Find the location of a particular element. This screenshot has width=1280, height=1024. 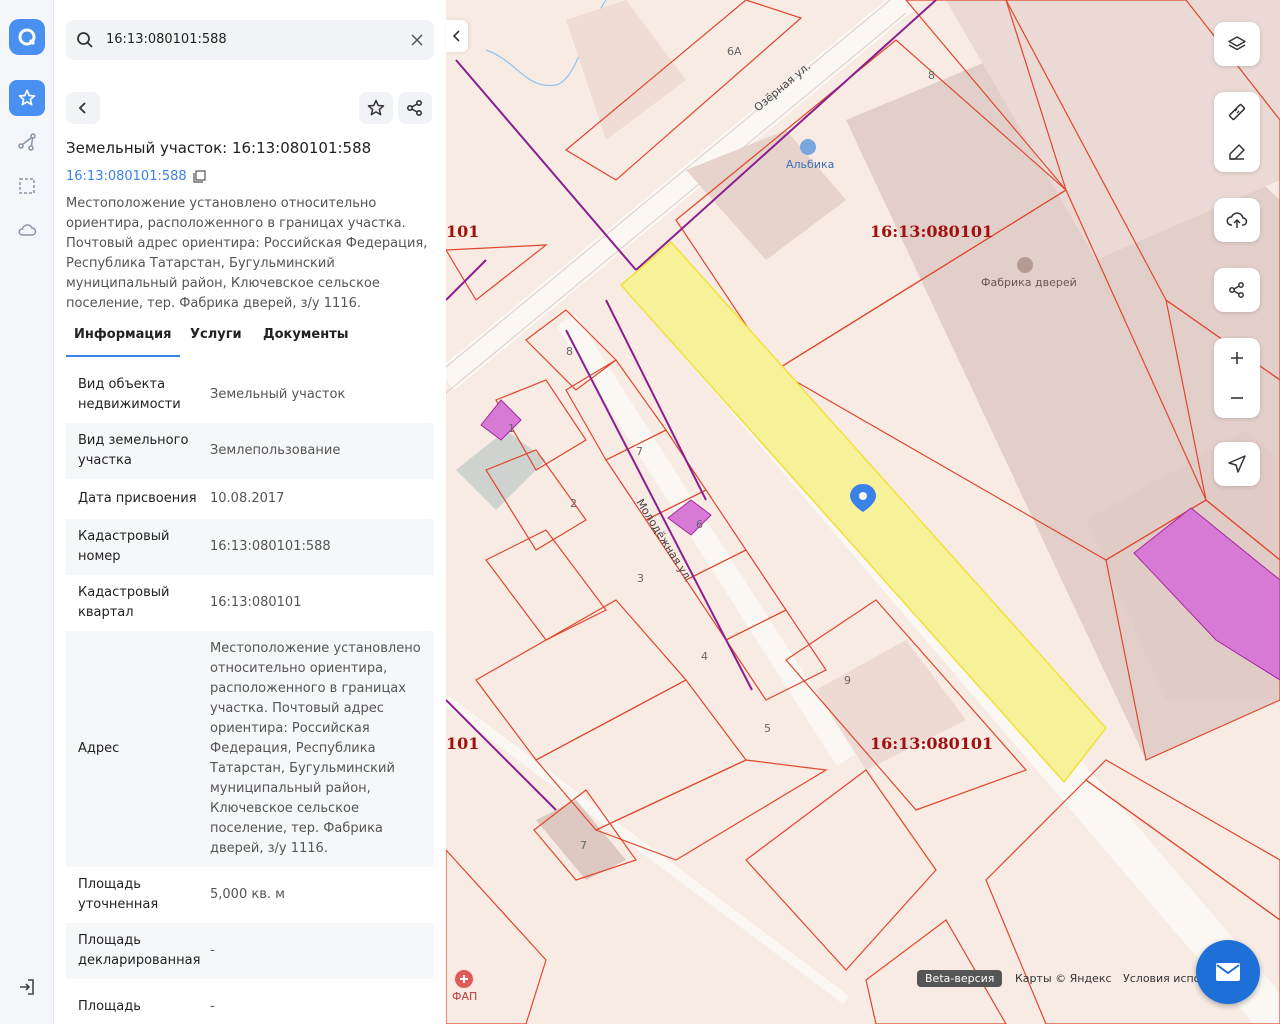

house-number: 3 is located at coordinates (640, 578).